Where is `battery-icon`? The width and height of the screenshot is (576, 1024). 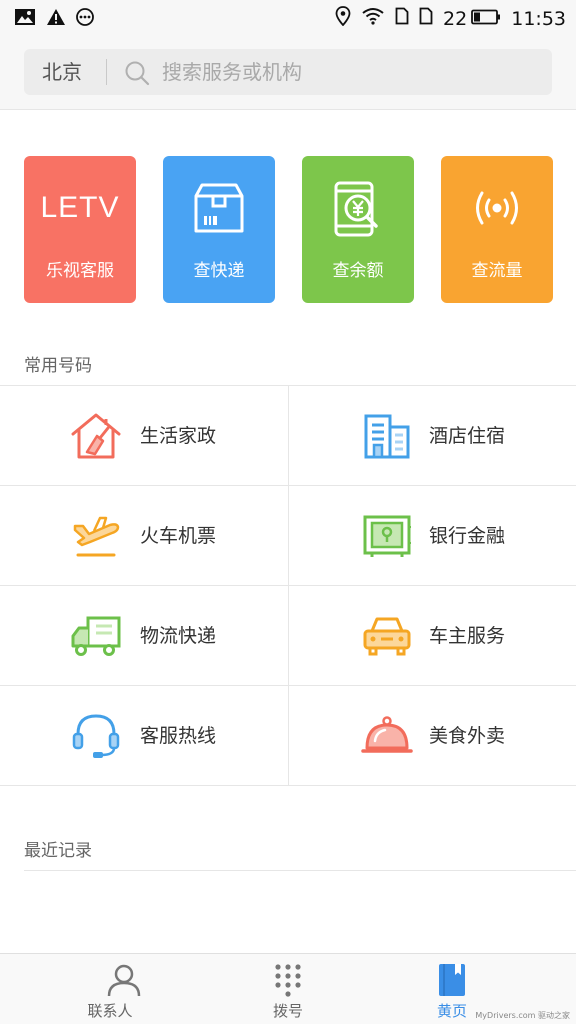
battery-icon is located at coordinates (486, 19).